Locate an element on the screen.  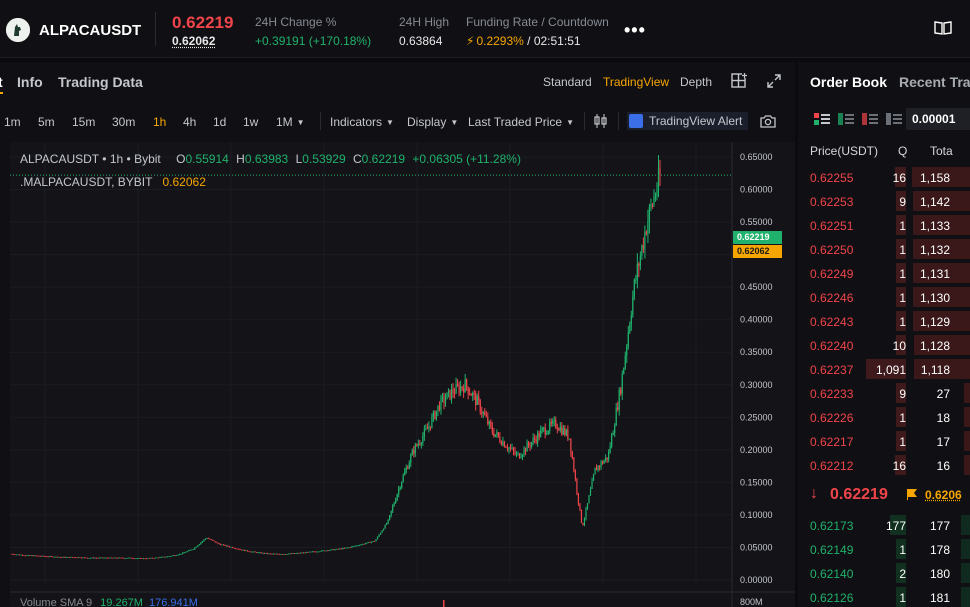
ask-row: 0.62226 1 18 is located at coordinates (884, 417).